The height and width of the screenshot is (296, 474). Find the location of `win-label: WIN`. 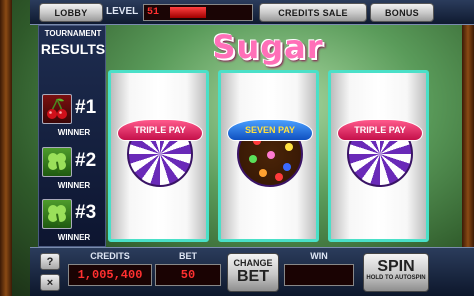

win-label: WIN is located at coordinates (319, 256).